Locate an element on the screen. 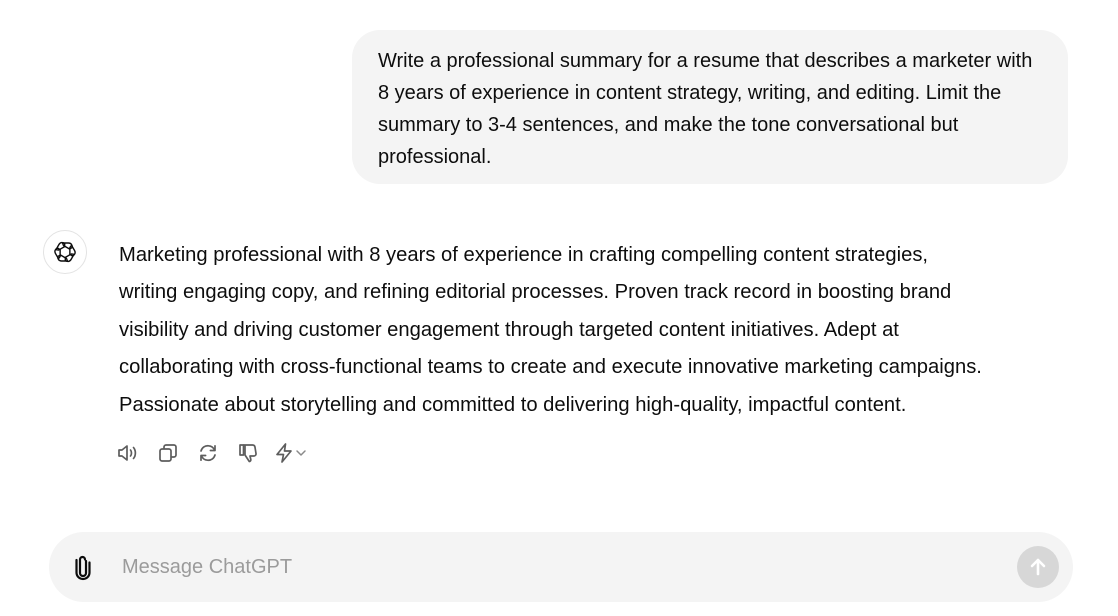 Image resolution: width=1118 pixels, height=616 pixels. lightning-icon is located at coordinates (284, 453).